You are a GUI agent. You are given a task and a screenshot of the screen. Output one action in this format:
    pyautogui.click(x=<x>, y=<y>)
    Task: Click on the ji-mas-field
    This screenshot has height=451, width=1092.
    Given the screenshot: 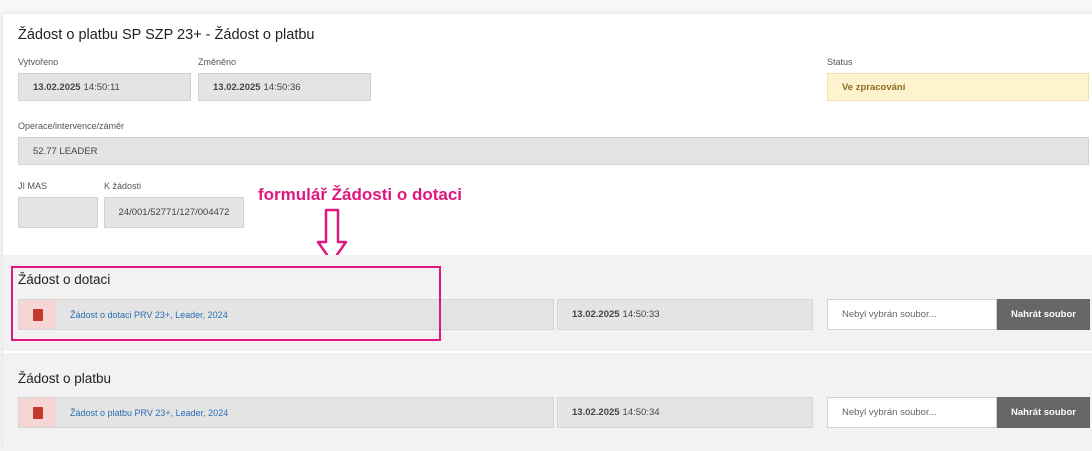 What is the action you would take?
    pyautogui.click(x=58, y=212)
    